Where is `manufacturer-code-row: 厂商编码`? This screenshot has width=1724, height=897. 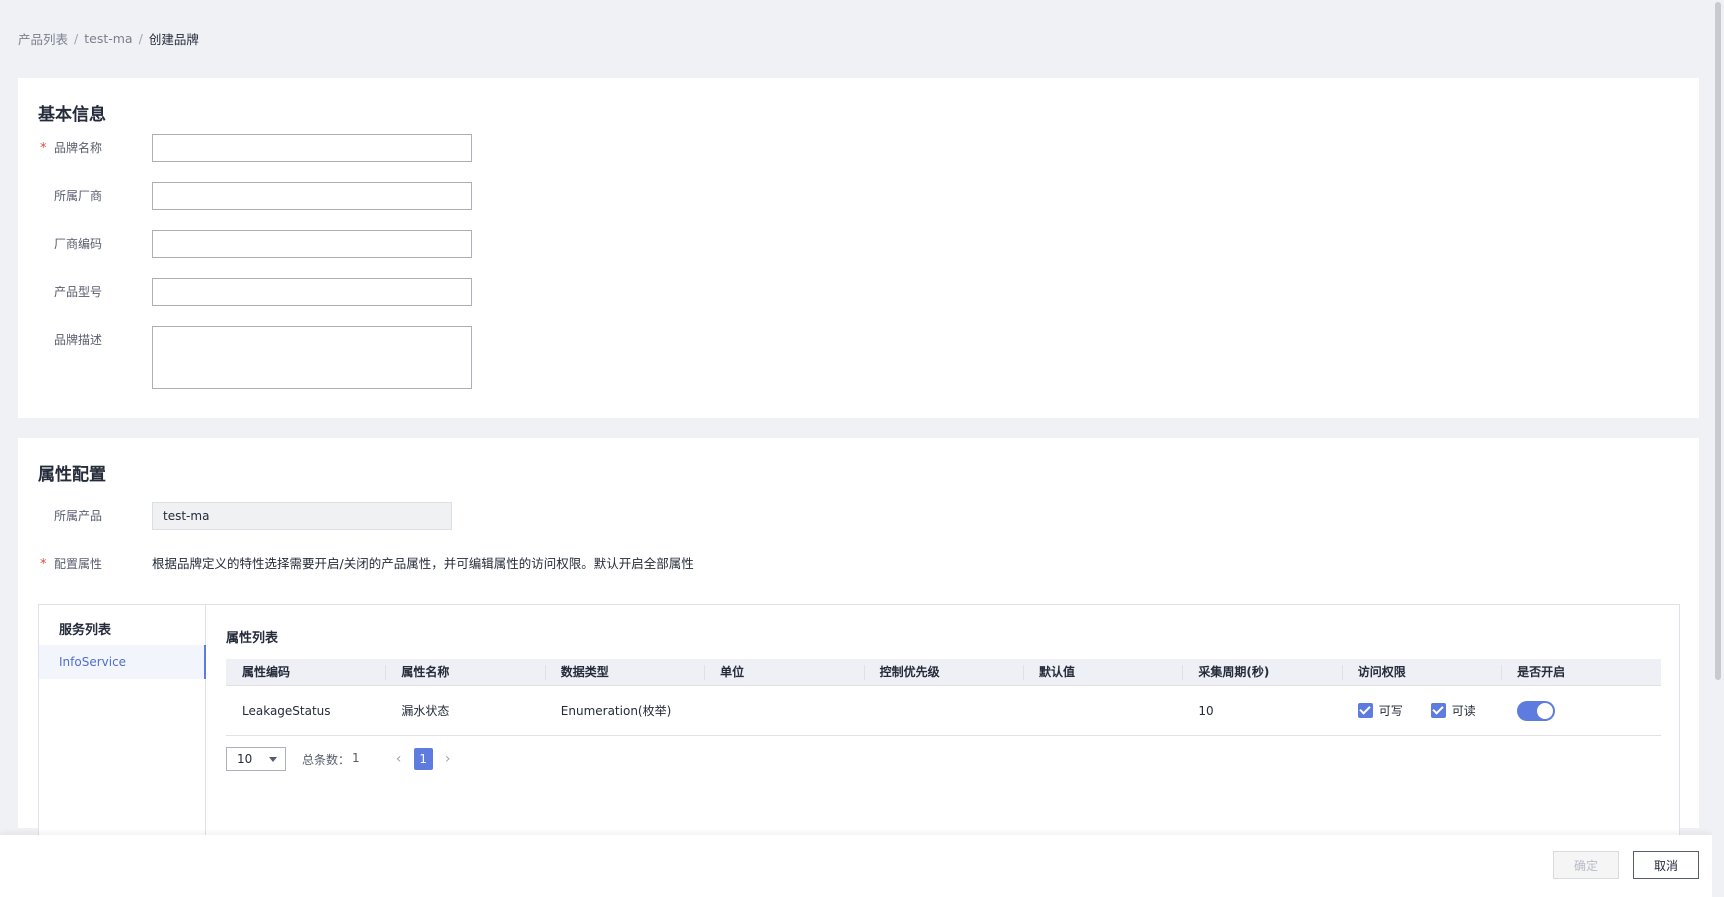 manufacturer-code-row: 厂商编码 is located at coordinates (255, 244).